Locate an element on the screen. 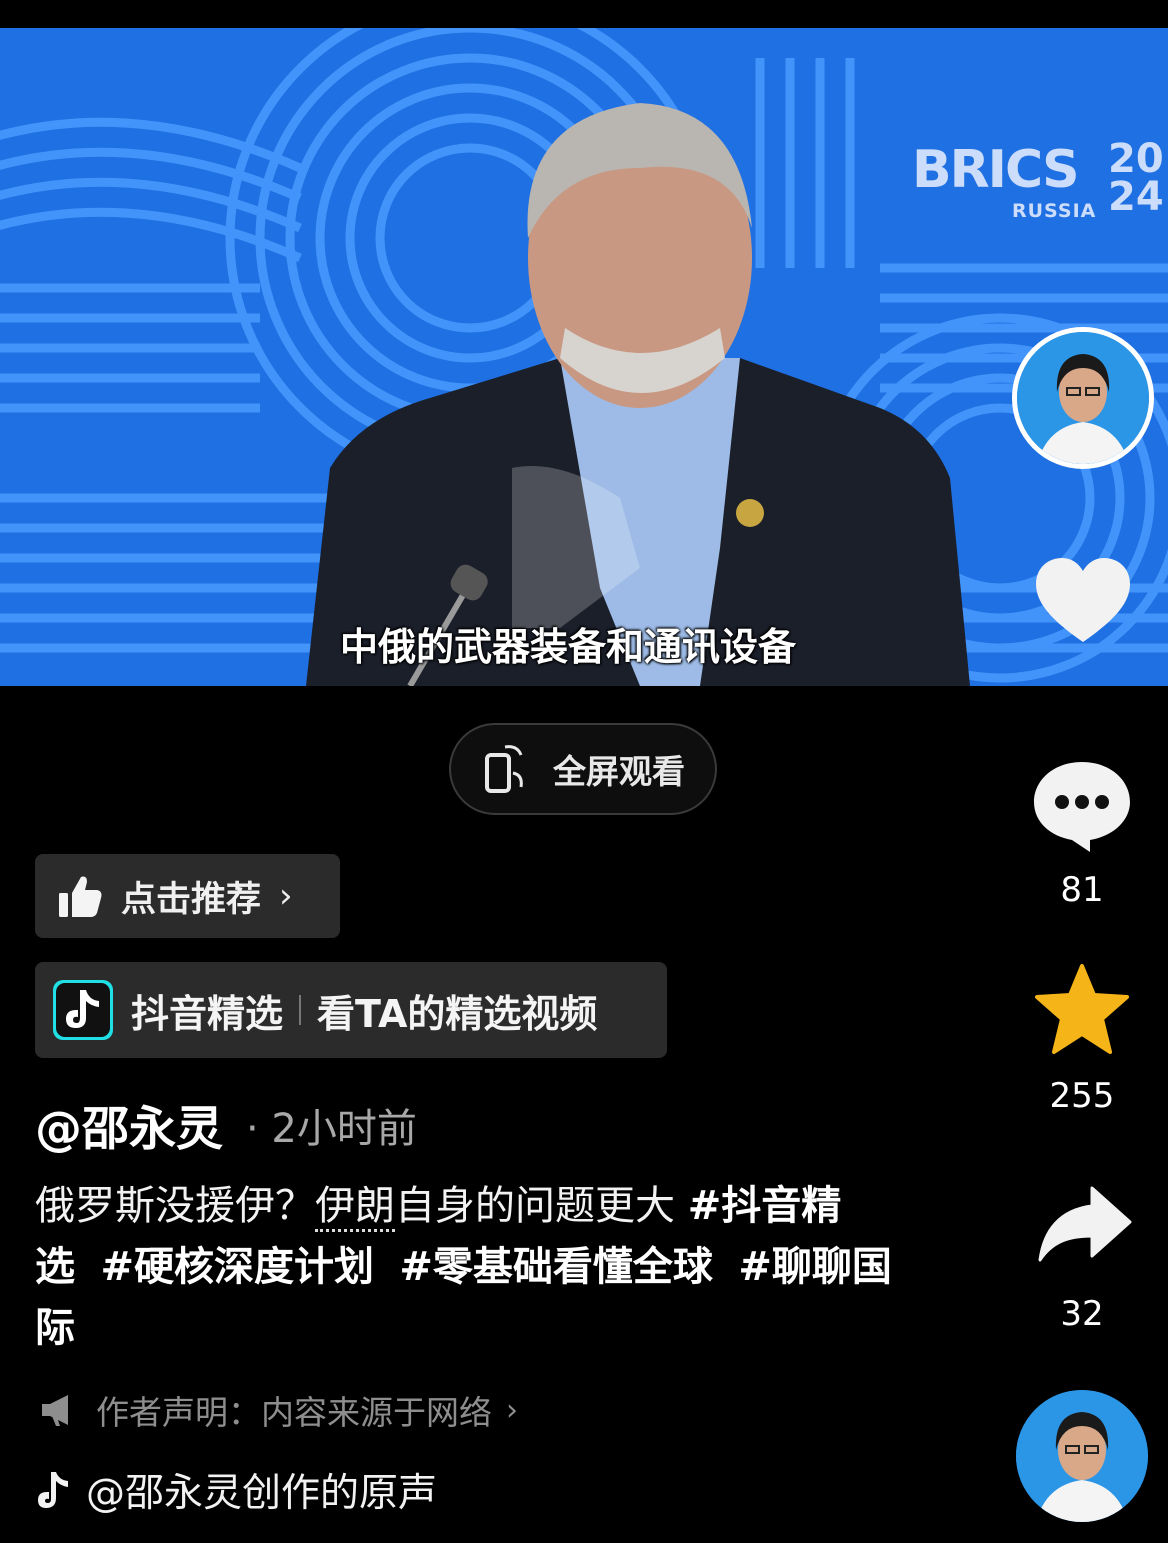  post-time: · 2小时前 is located at coordinates (331, 1129).